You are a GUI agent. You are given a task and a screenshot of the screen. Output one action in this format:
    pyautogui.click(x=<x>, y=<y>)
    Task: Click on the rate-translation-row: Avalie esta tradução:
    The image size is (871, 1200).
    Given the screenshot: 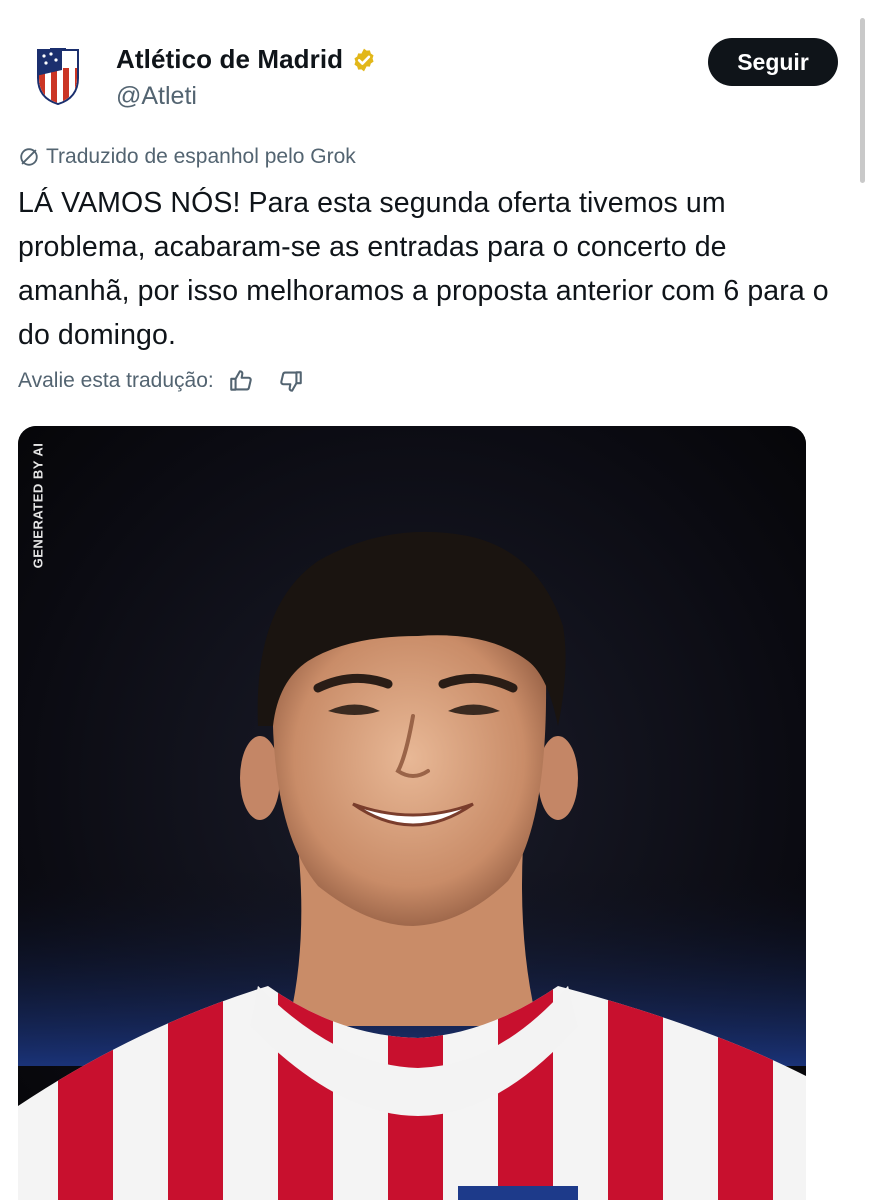 What is the action you would take?
    pyautogui.click(x=161, y=381)
    